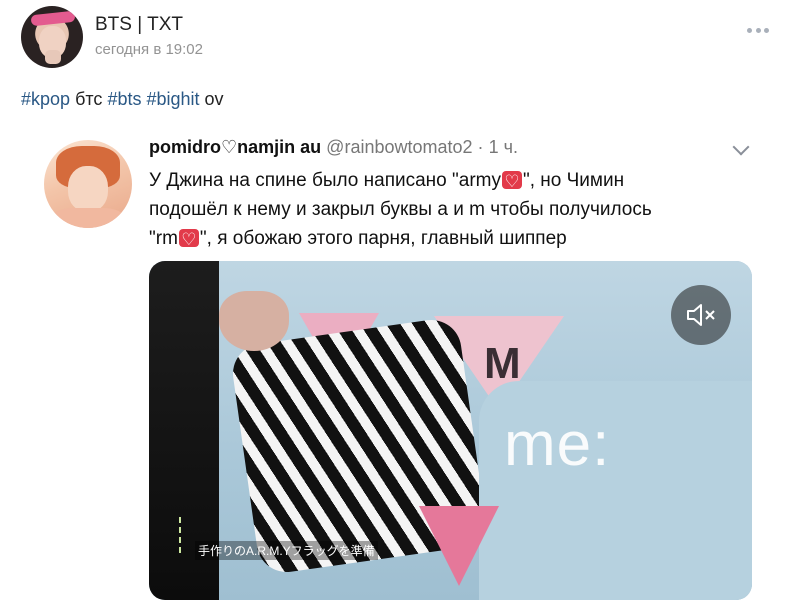 This screenshot has height=604, width=798. What do you see at coordinates (741, 147) in the screenshot?
I see `chevron-down-icon` at bounding box center [741, 147].